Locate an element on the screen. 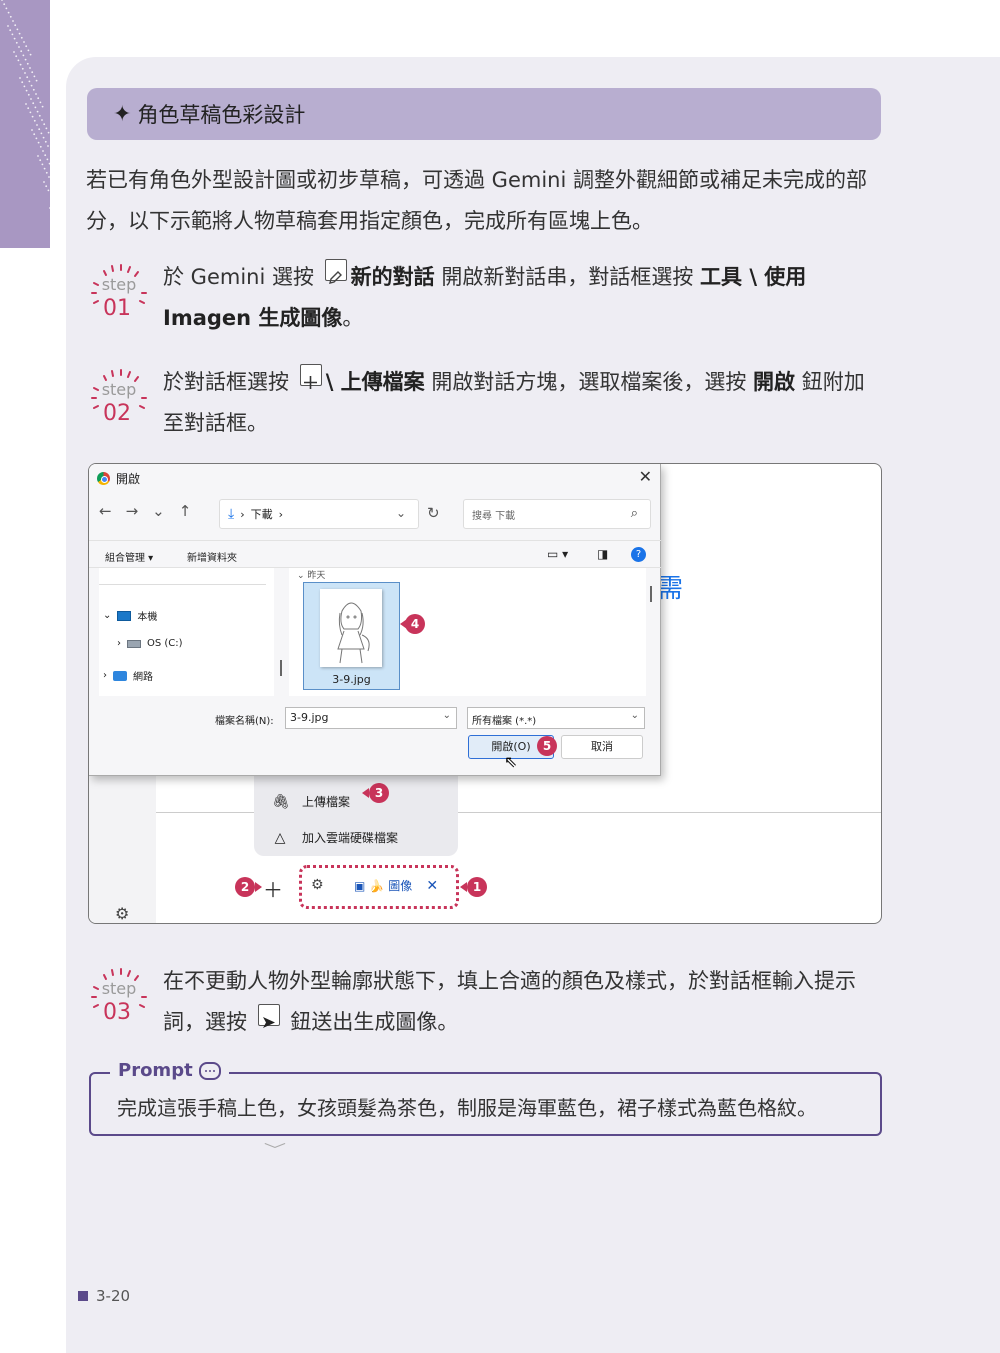 This screenshot has height=1353, width=1000. tree-item-network: › 網路 is located at coordinates (128, 675).